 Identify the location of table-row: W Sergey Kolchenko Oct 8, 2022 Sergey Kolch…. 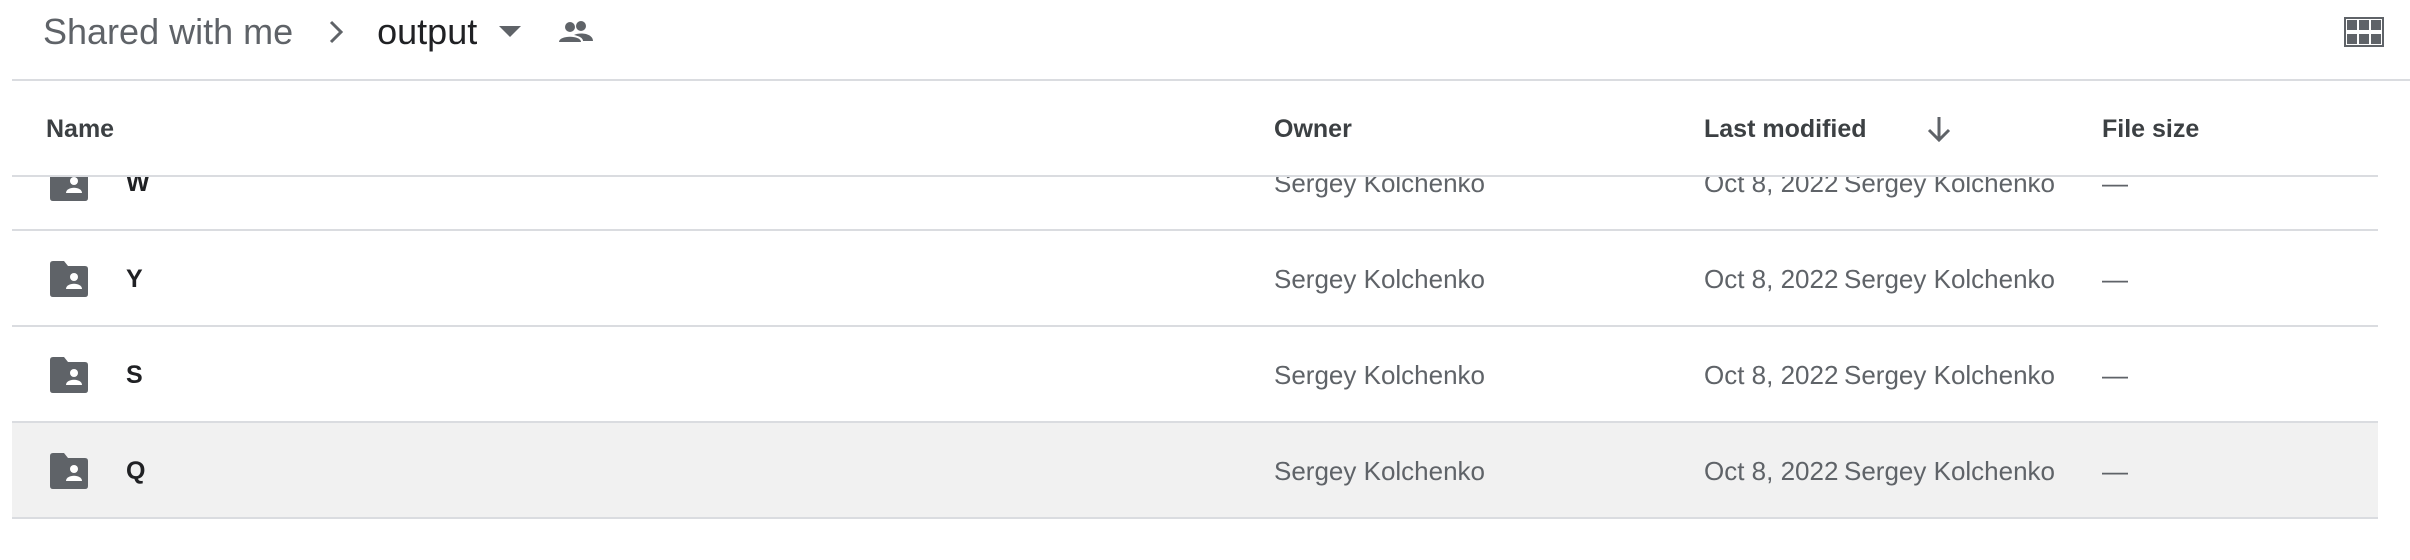
(1195, 204).